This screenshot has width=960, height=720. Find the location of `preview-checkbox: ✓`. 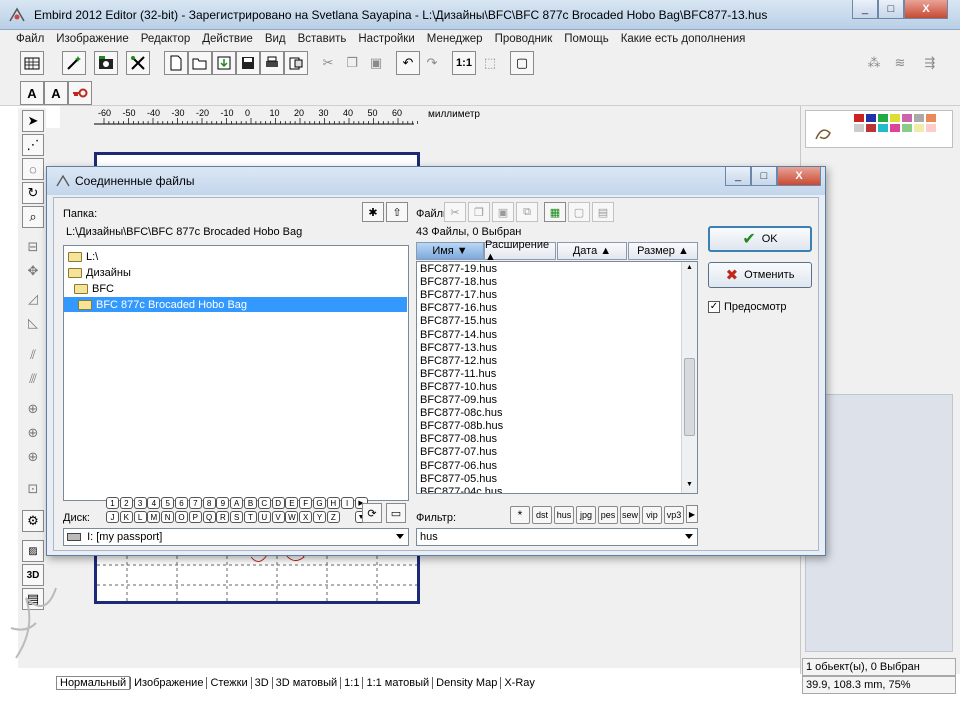

preview-checkbox: ✓ is located at coordinates (714, 307).